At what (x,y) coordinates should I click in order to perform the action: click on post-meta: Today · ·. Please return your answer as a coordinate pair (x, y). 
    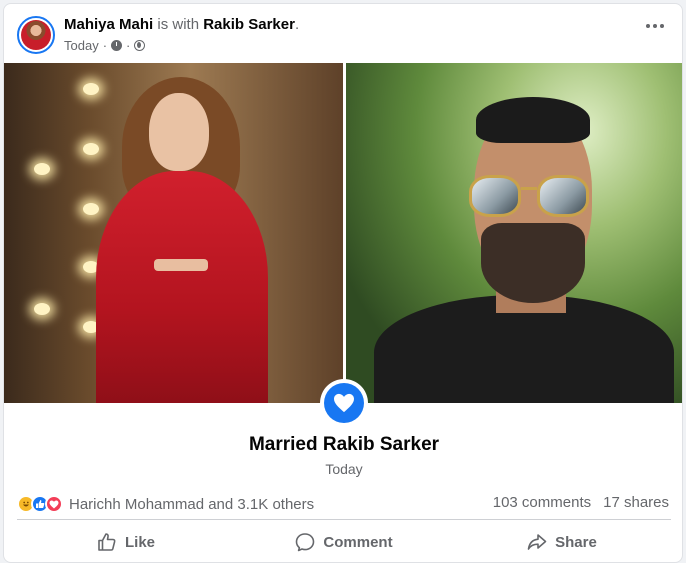
    Looking at the image, I should click on (105, 45).